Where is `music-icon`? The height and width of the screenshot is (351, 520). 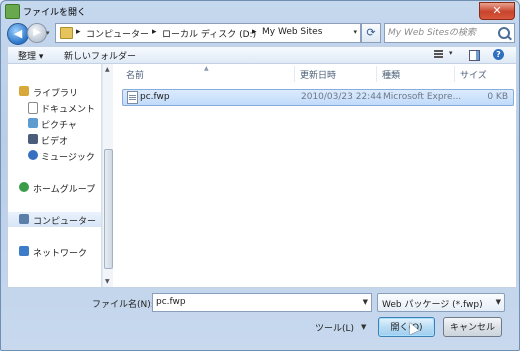 music-icon is located at coordinates (33, 155).